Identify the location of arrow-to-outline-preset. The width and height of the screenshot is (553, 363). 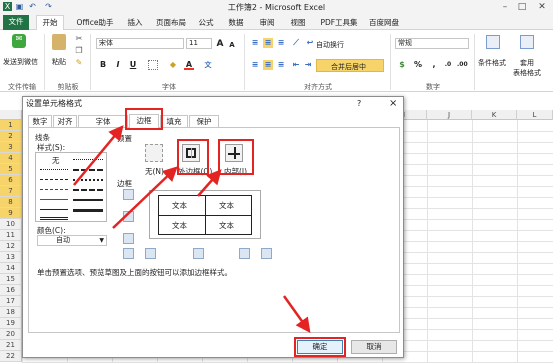
(145, 197).